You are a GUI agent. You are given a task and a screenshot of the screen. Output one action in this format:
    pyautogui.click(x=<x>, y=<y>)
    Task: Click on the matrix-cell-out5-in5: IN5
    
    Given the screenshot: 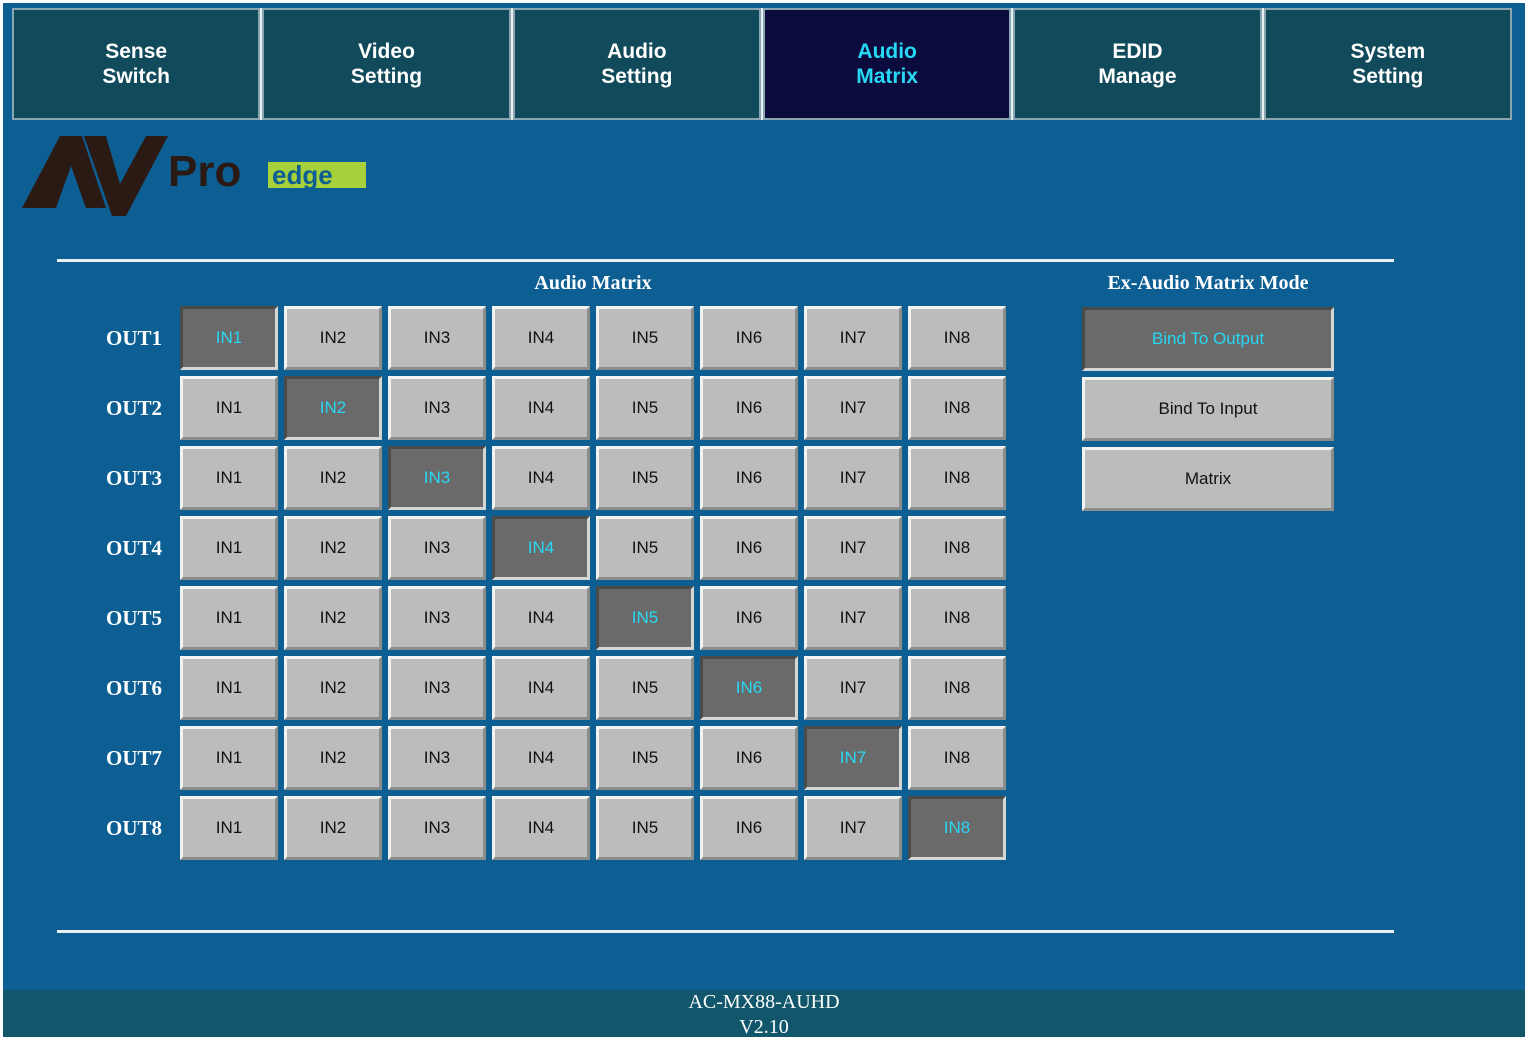 What is the action you would take?
    pyautogui.click(x=645, y=618)
    